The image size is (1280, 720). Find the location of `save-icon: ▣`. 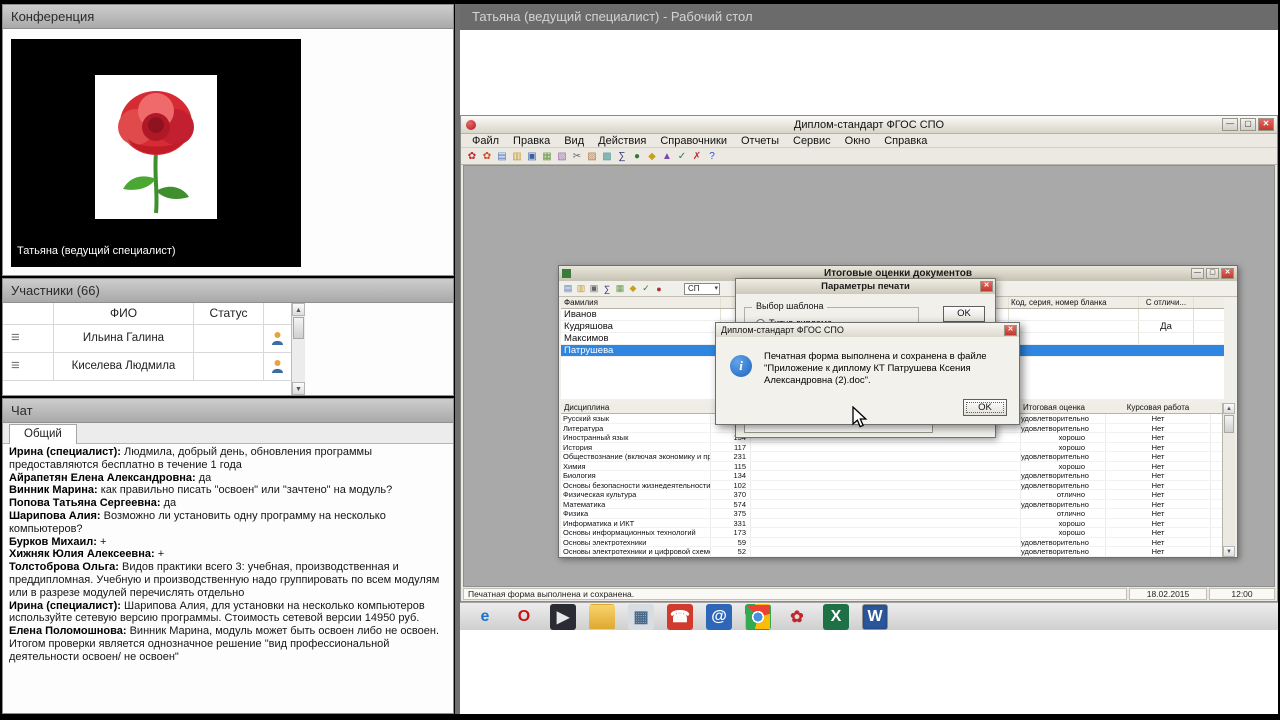

save-icon: ▣ is located at coordinates (532, 156).